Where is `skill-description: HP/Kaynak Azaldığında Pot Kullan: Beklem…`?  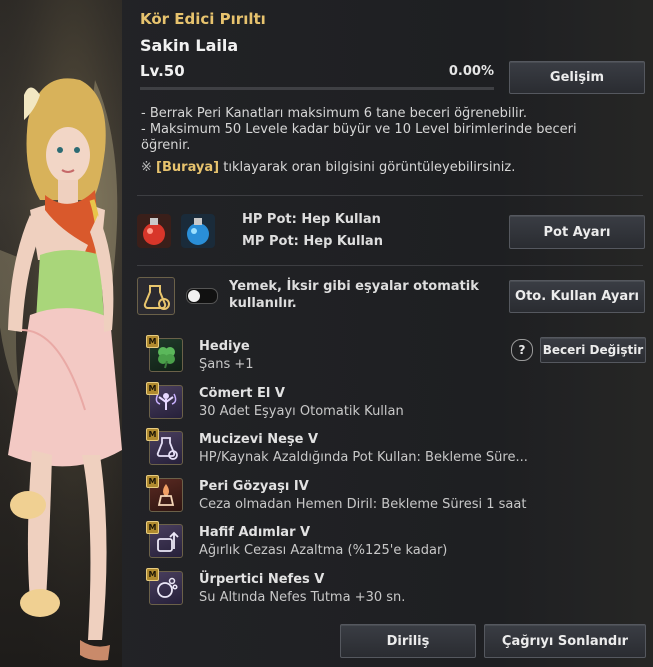 skill-description: HP/Kaynak Azaldığında Pot Kullan: Beklem… is located at coordinates (363, 457).